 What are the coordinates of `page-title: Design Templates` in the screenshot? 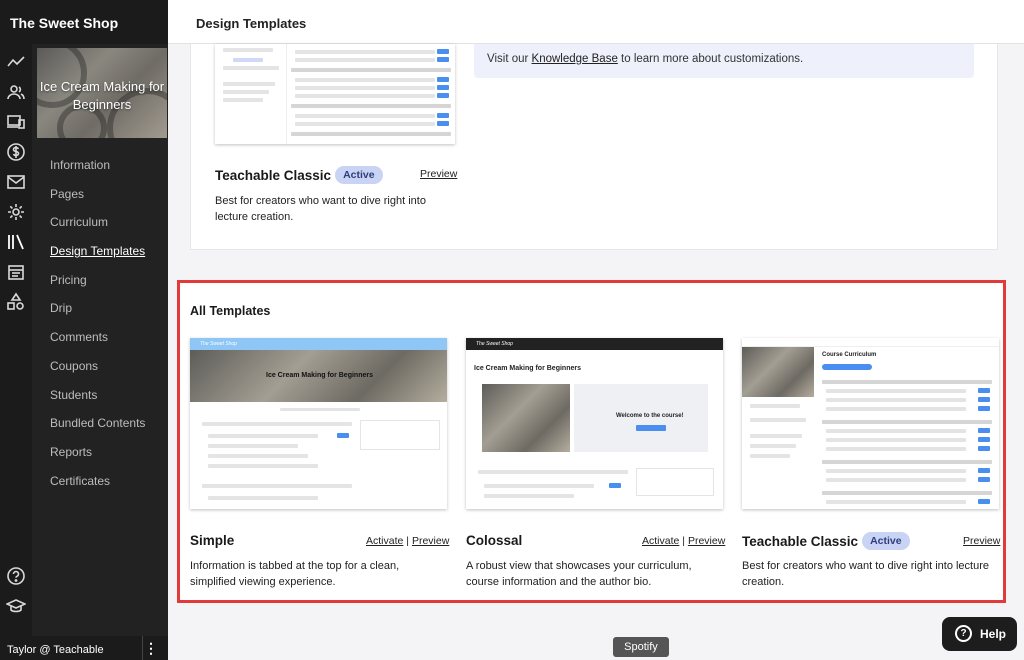 It's located at (251, 23).